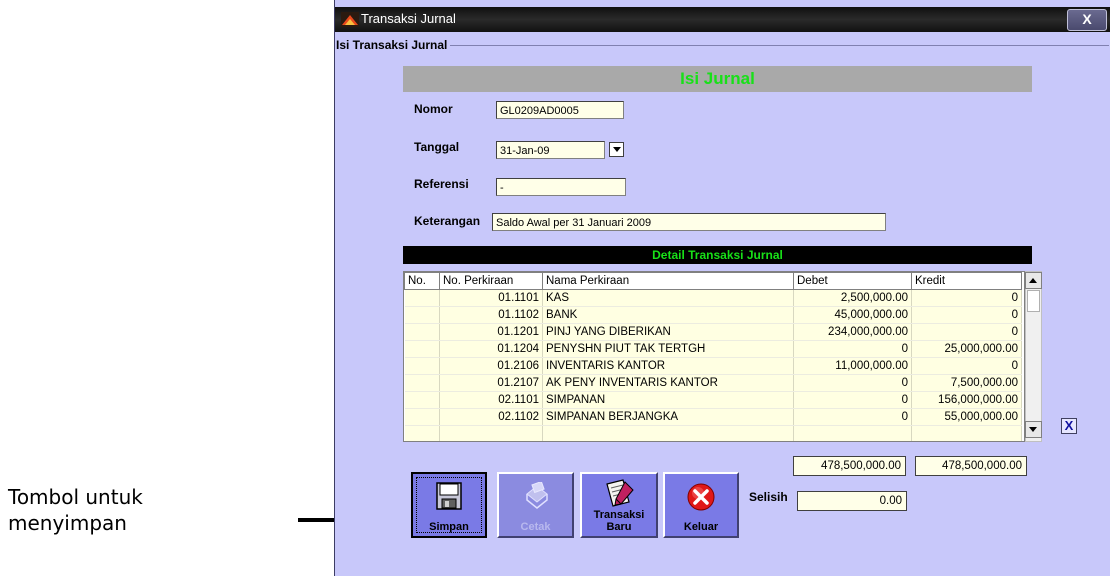 The width and height of the screenshot is (1110, 576). Describe the element at coordinates (768, 497) in the screenshot. I see `selisih-label: Selisih` at that location.